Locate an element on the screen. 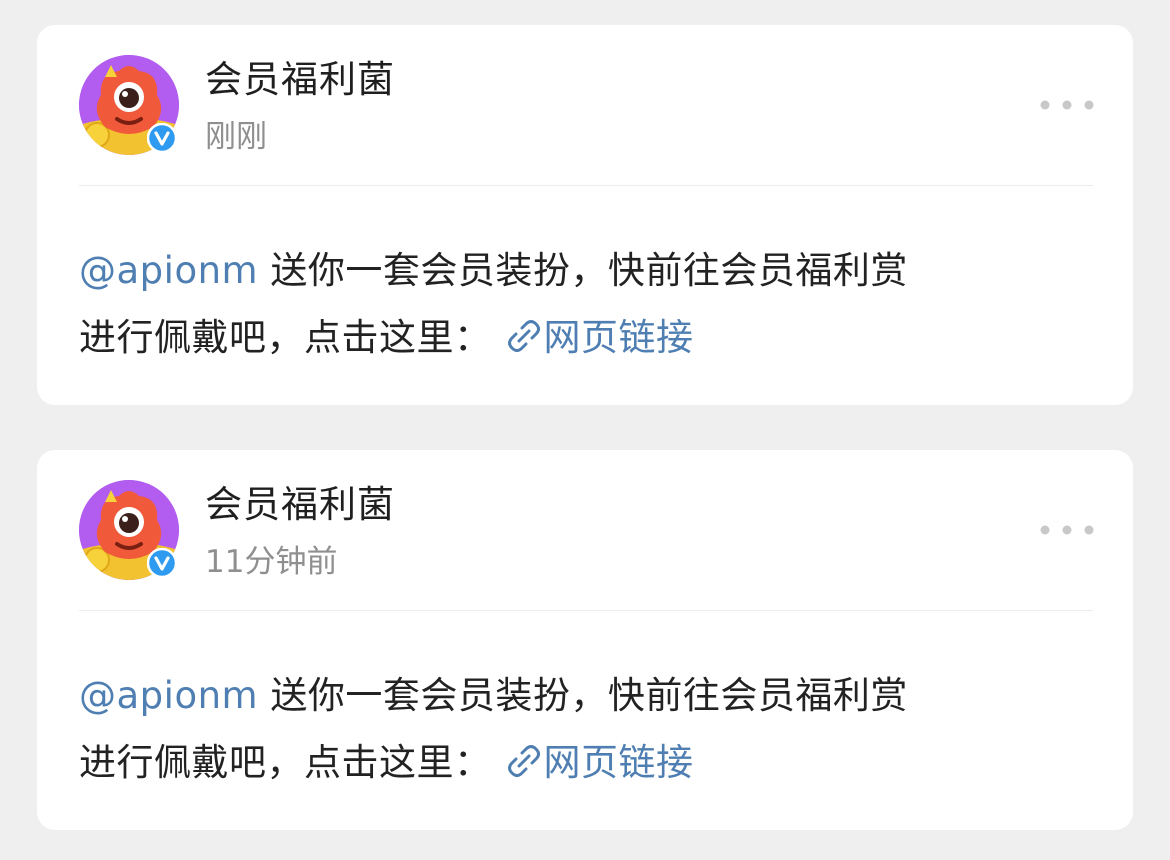 The width and height of the screenshot is (1170, 860). post-timestamp: 11分钟前 is located at coordinates (271, 562).